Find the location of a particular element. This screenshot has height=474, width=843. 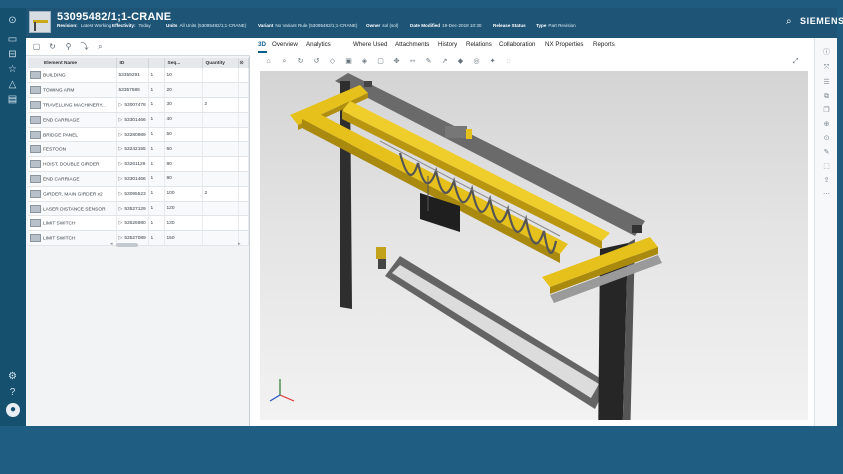

element-id-value: 53007478 is located at coordinates (135, 105).